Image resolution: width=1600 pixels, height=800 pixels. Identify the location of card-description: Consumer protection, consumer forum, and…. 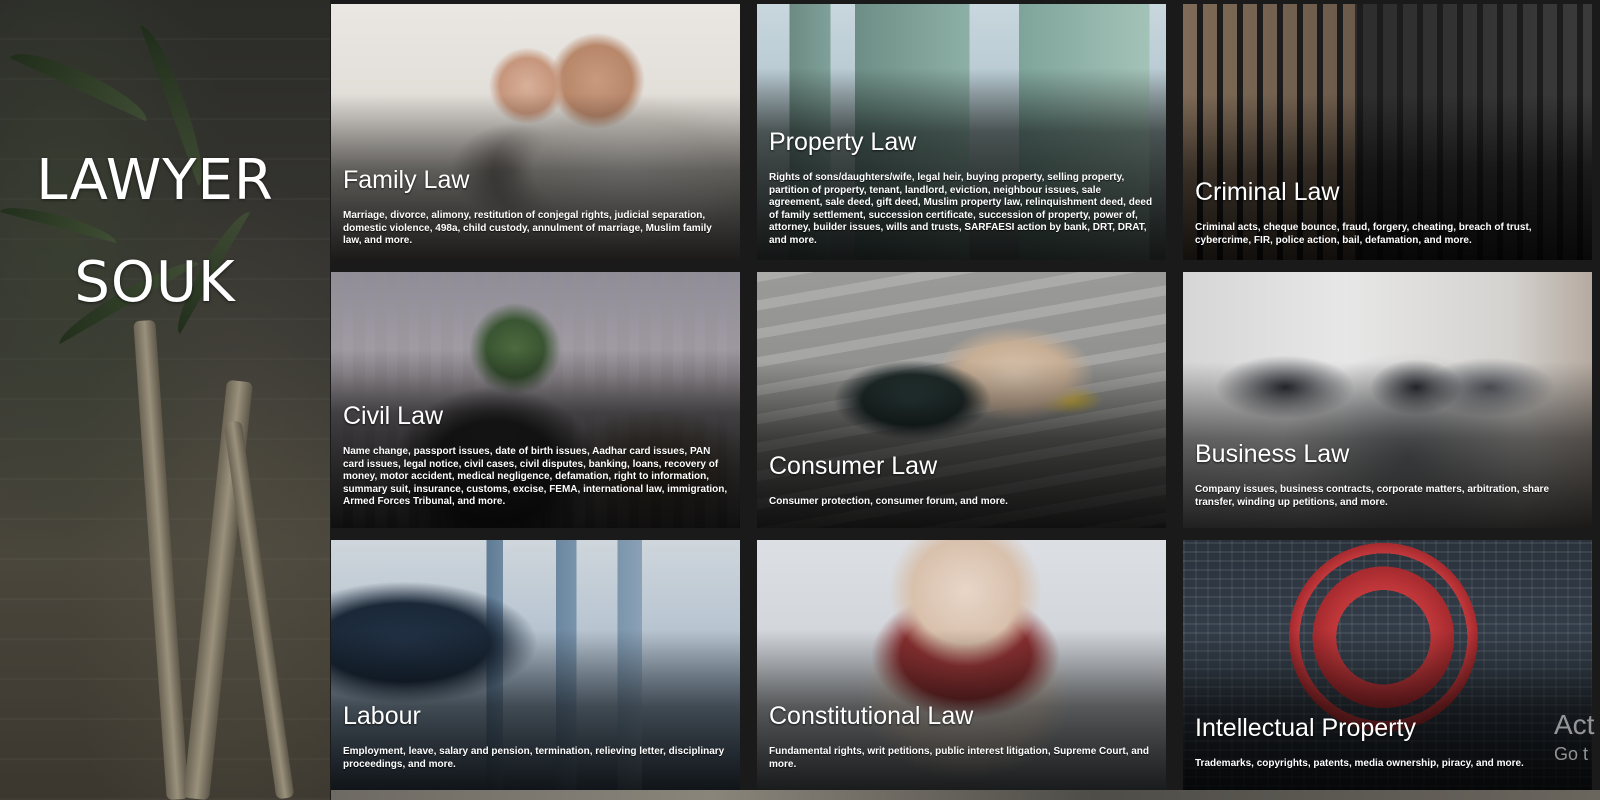
(888, 501).